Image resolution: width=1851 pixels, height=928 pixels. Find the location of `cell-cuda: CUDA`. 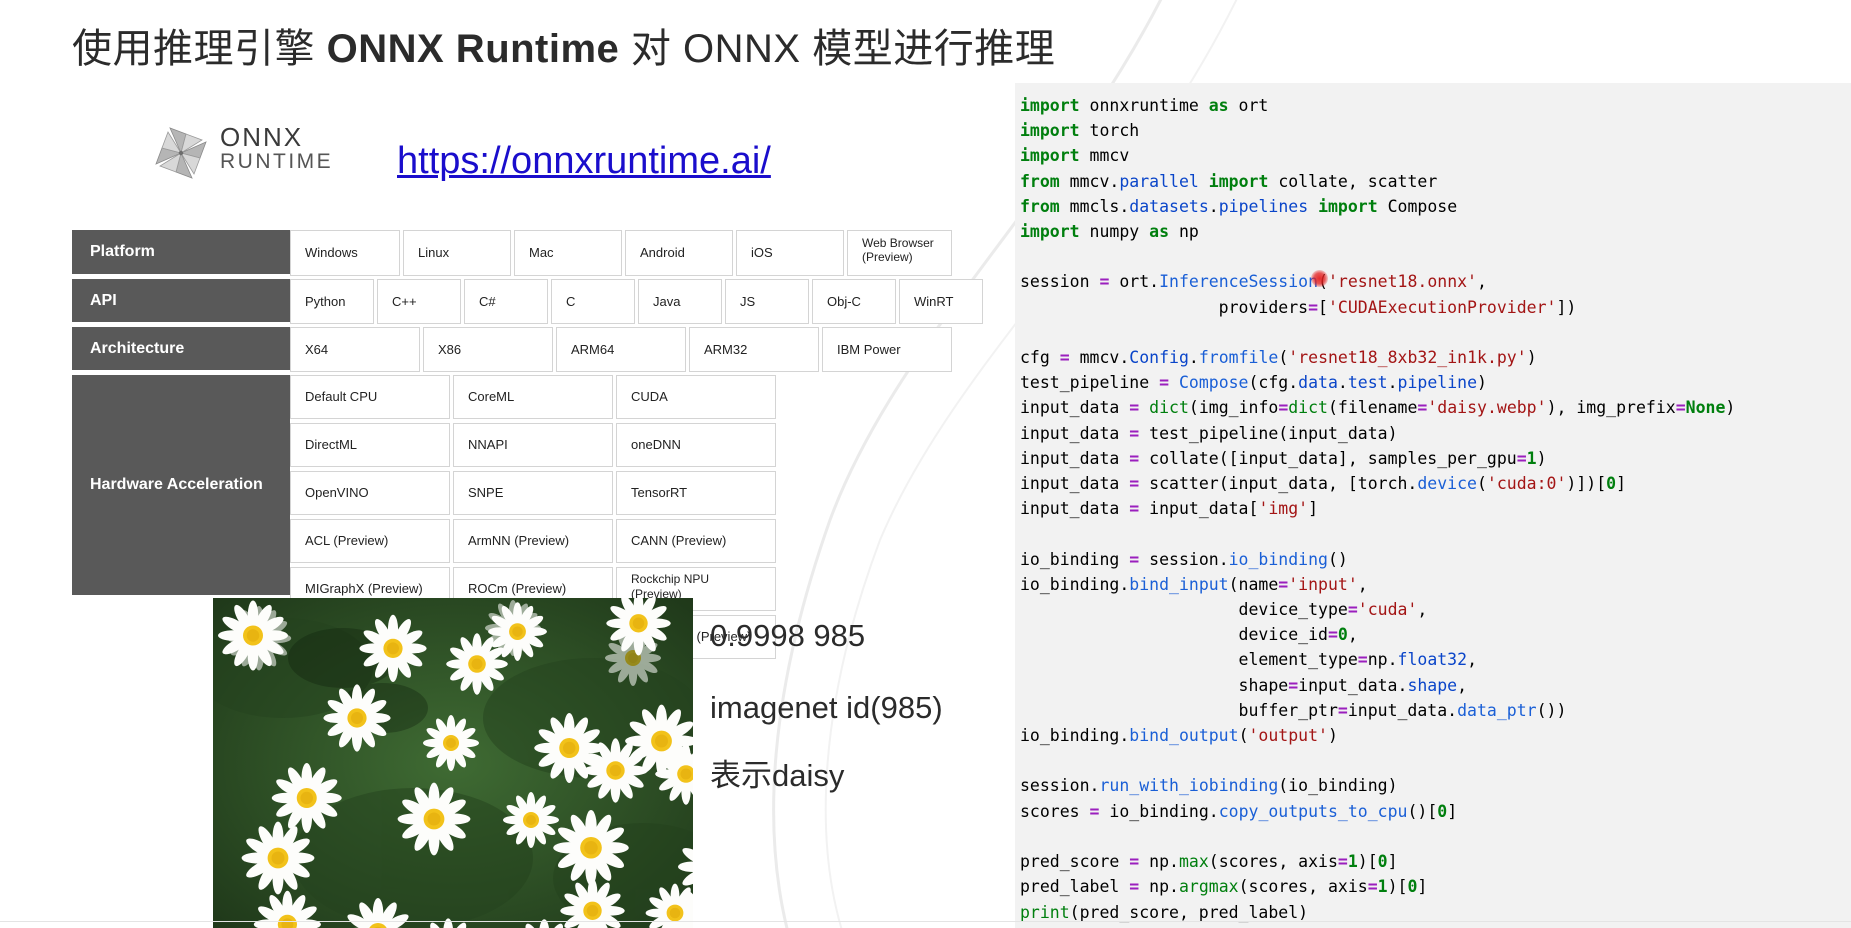

cell-cuda: CUDA is located at coordinates (696, 397).